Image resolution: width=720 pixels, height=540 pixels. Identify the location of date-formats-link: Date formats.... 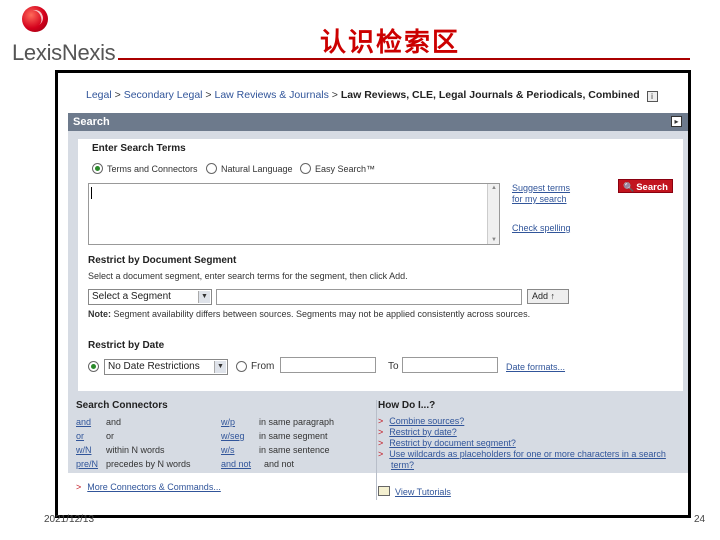
(535, 367).